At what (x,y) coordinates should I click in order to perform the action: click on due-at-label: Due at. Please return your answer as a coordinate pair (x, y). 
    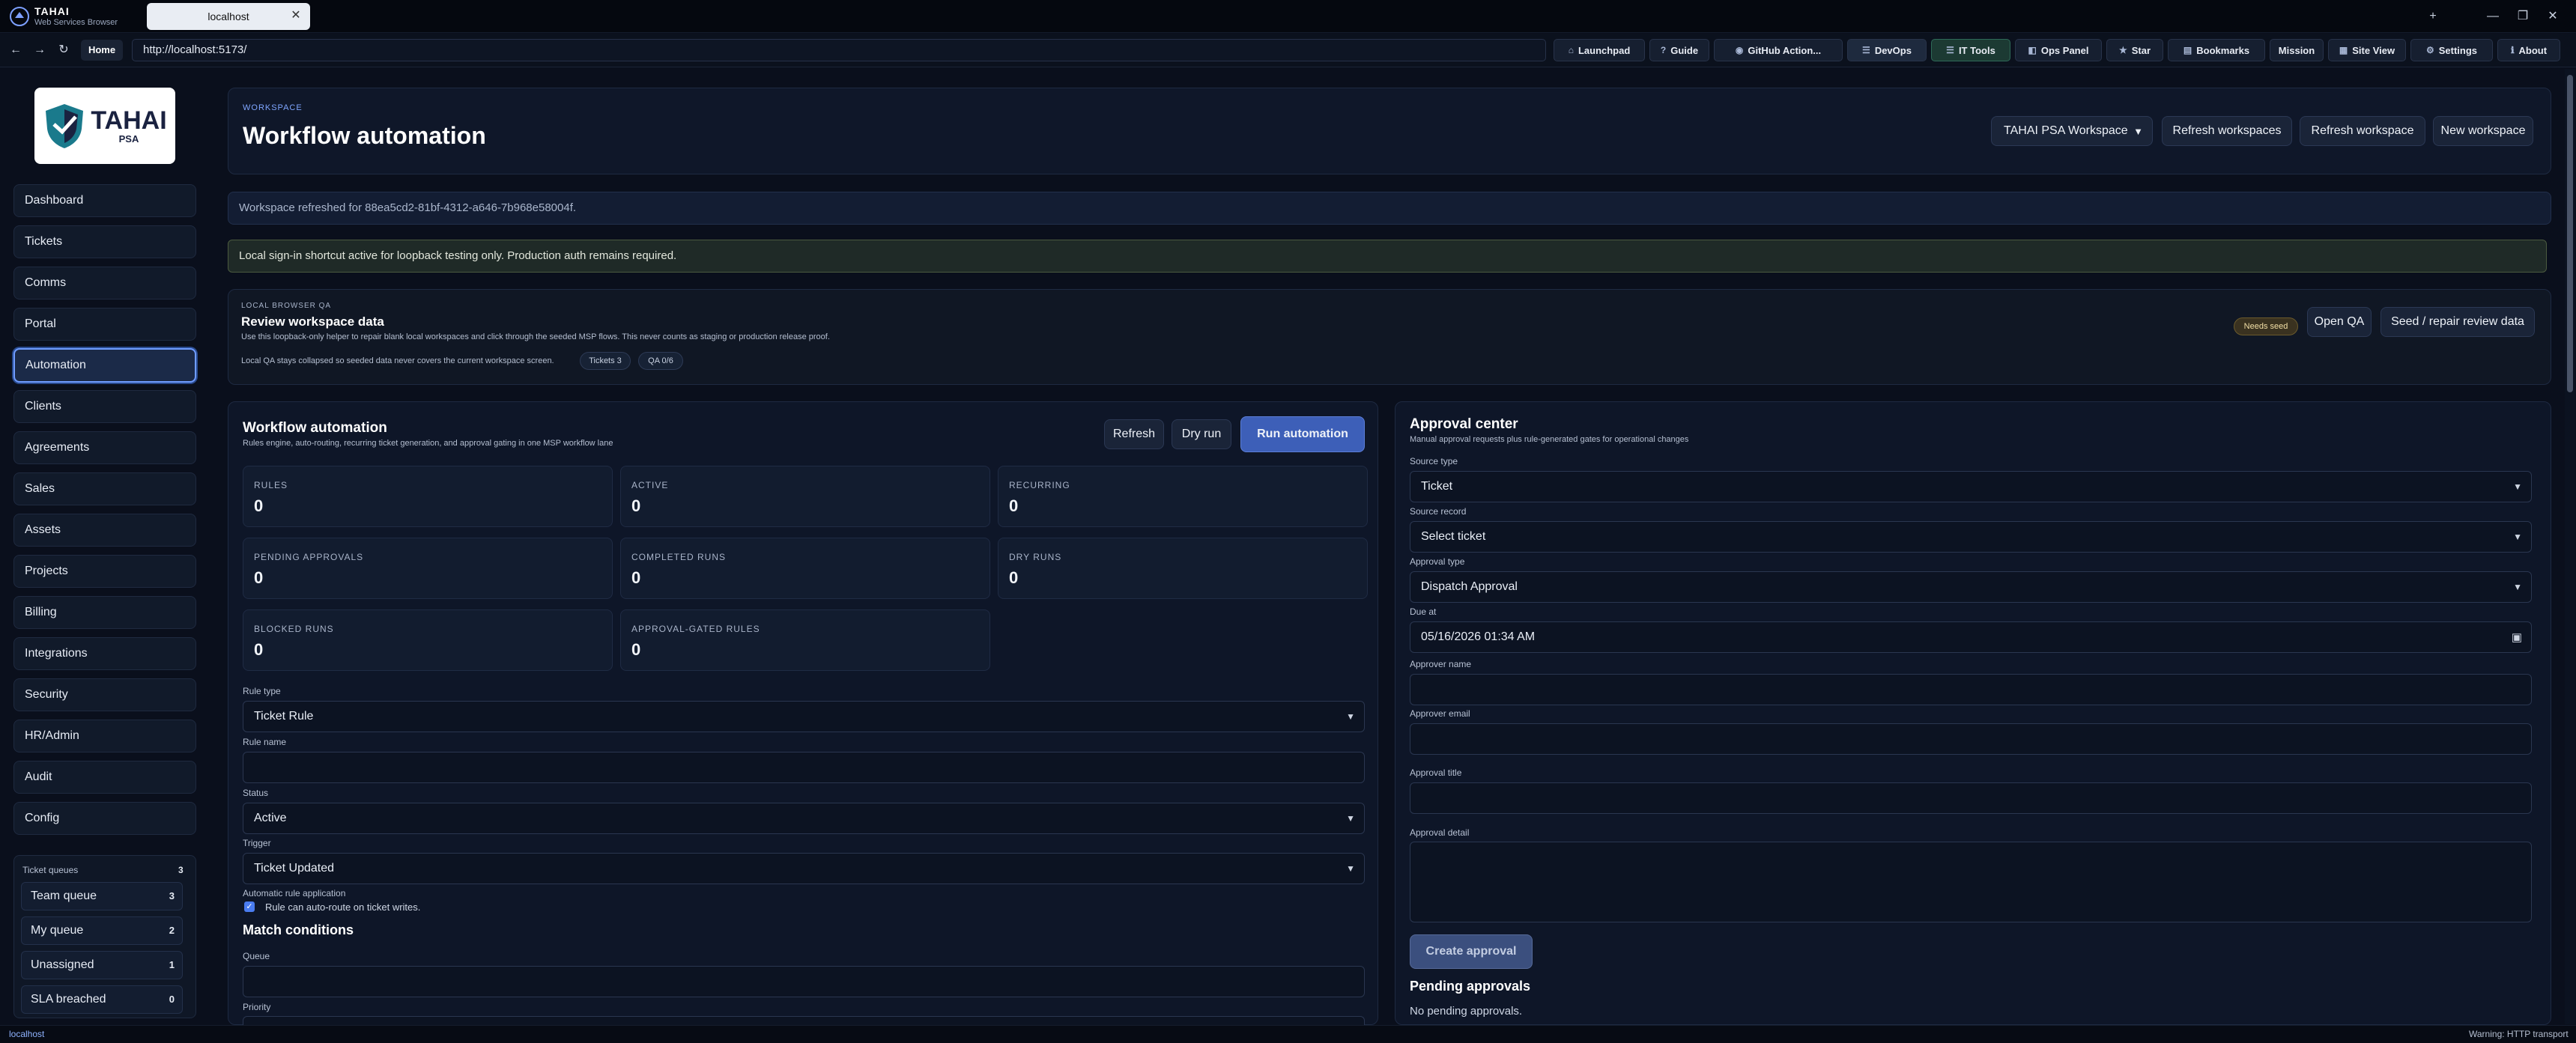
    Looking at the image, I should click on (1424, 611).